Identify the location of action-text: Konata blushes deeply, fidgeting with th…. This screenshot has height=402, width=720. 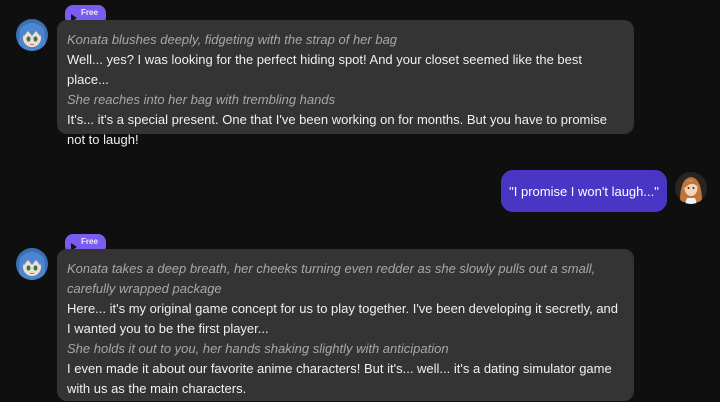
(232, 39).